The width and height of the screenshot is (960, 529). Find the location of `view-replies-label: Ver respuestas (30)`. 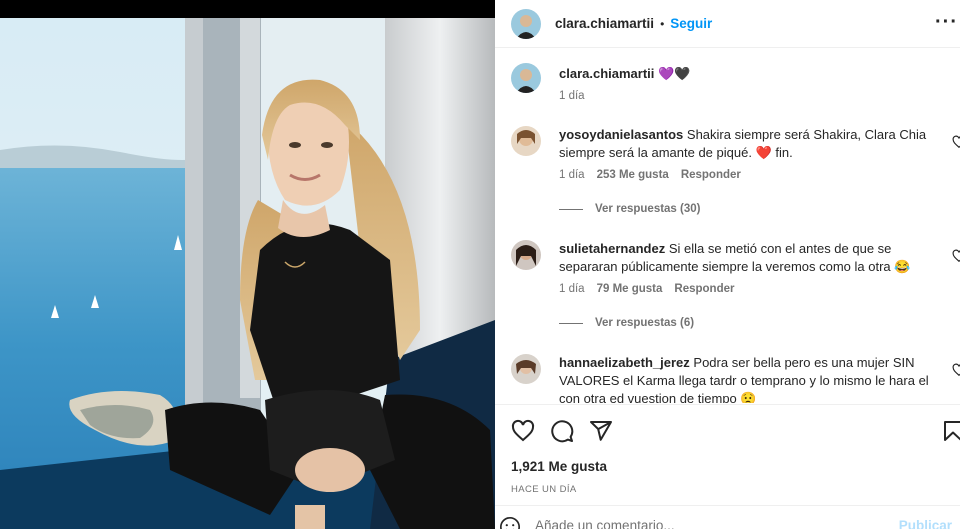

view-replies-label: Ver respuestas (30) is located at coordinates (648, 209).